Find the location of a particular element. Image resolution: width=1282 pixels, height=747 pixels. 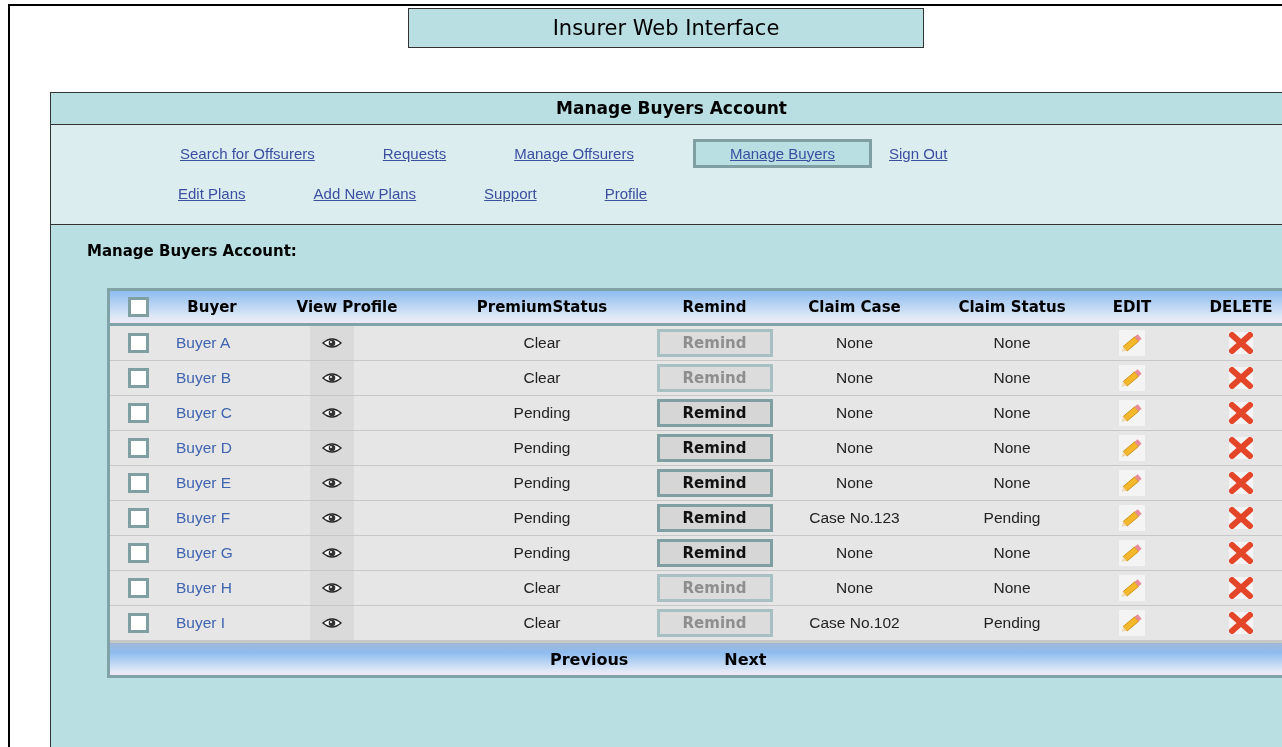

buyer-link: Buyer G is located at coordinates (212, 553).